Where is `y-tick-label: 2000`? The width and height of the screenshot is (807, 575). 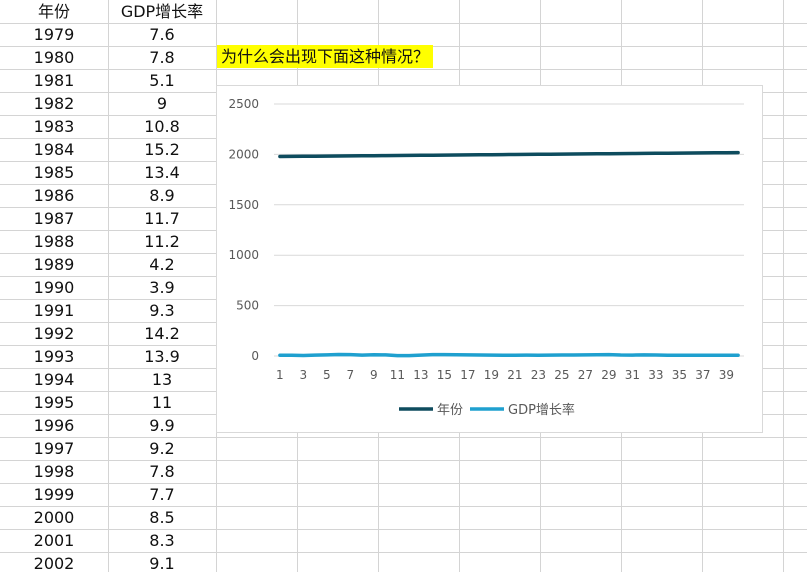 y-tick-label: 2000 is located at coordinates (243, 154).